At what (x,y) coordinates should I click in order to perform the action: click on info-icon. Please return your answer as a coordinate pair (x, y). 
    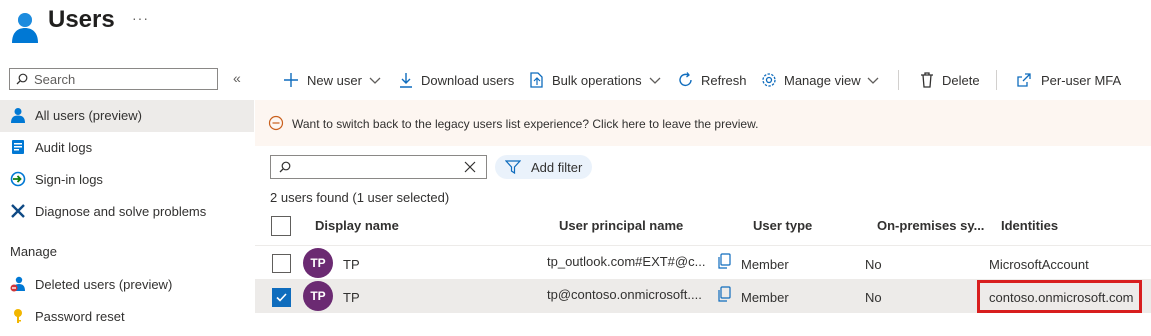
    Looking at the image, I should click on (276, 124).